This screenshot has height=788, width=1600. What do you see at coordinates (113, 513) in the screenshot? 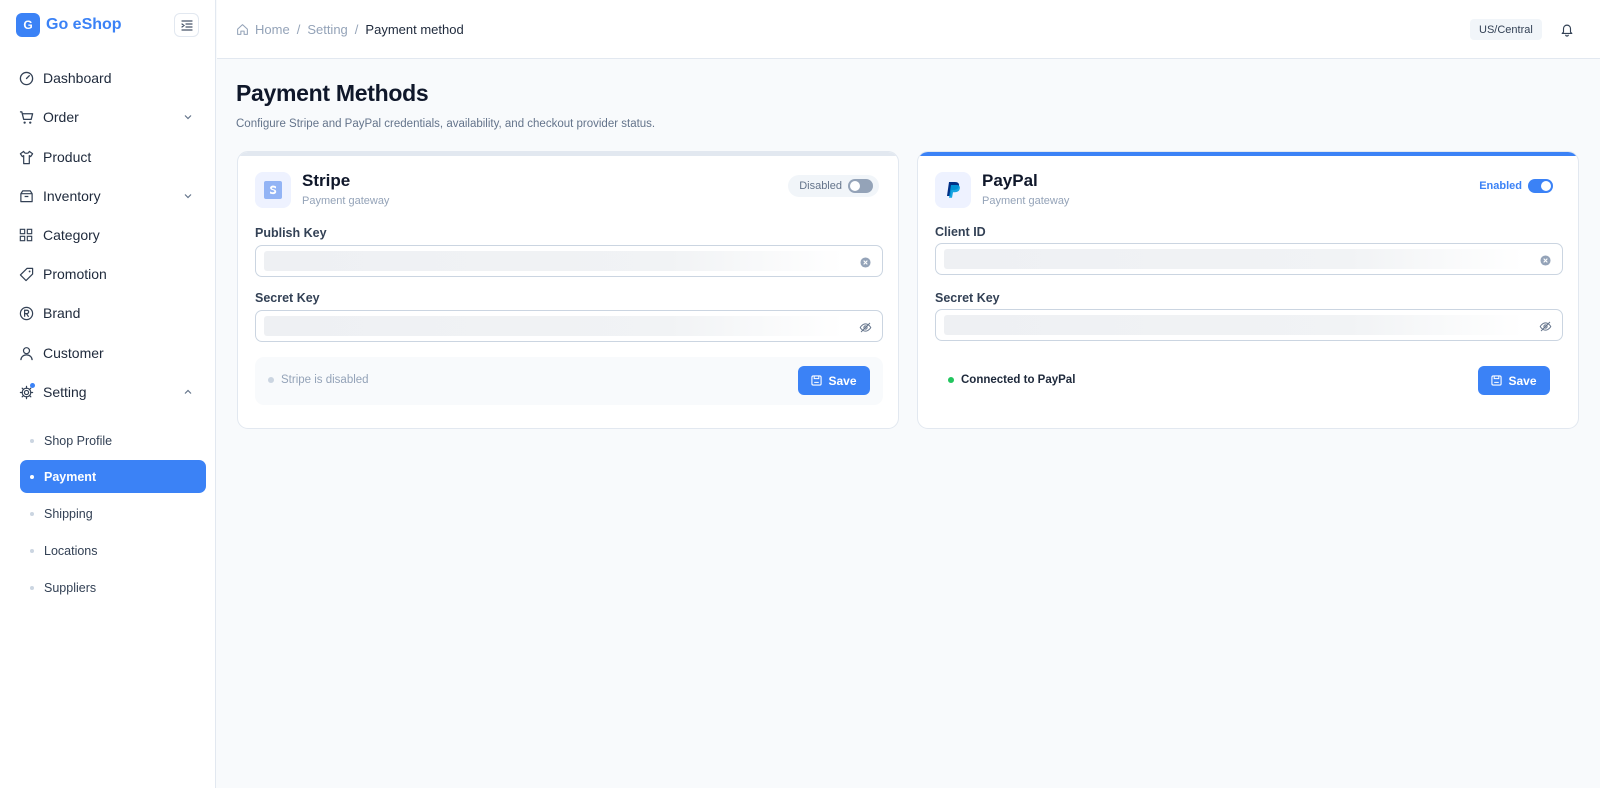
I see `sidebar-subitem-shipping: Shipping` at bounding box center [113, 513].